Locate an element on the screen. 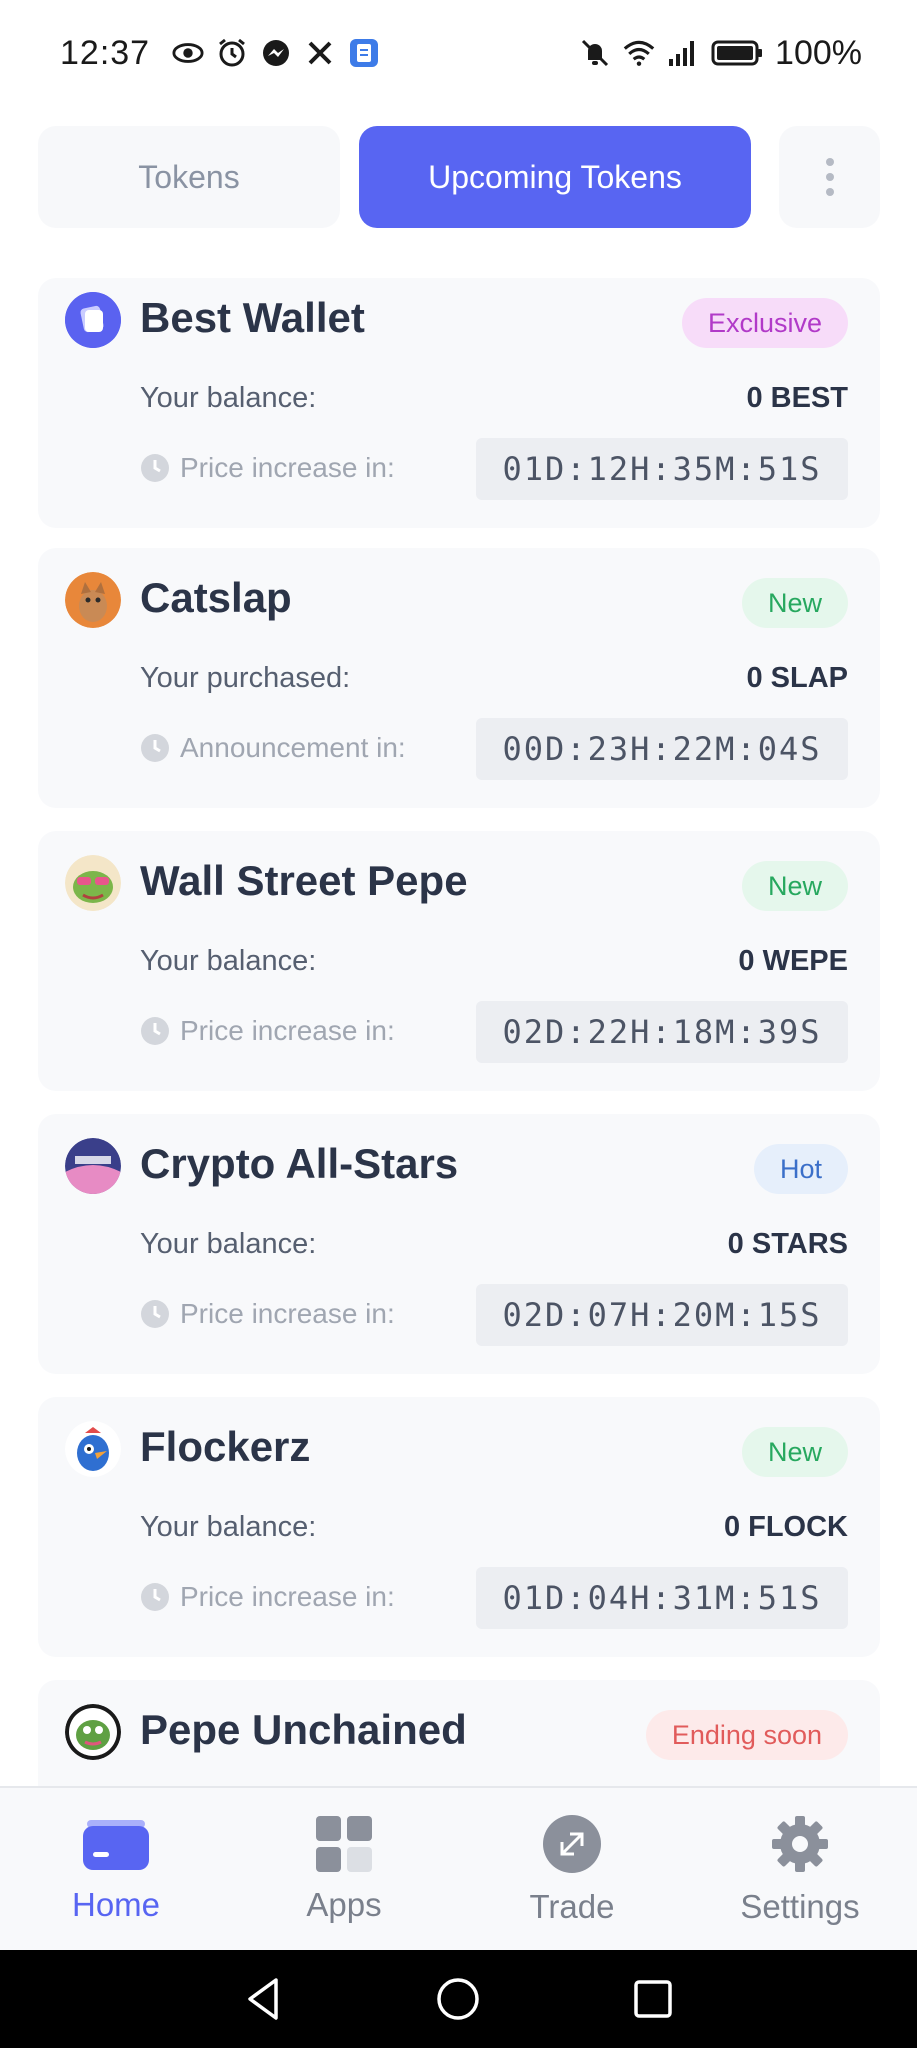  timer-label-text: Announcement in: is located at coordinates (293, 747).